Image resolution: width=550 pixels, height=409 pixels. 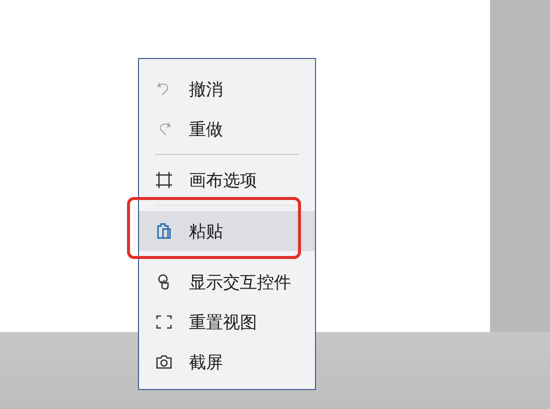 I want to click on menu-item: 重置视图, so click(x=227, y=322).